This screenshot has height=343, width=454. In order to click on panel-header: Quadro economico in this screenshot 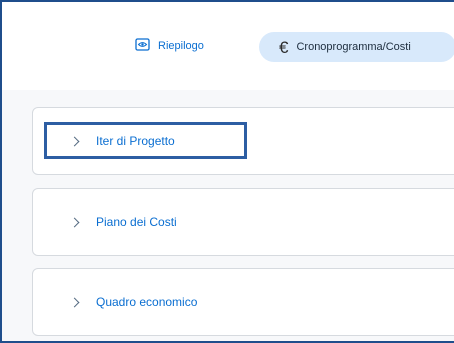, I will do `click(115, 302)`.